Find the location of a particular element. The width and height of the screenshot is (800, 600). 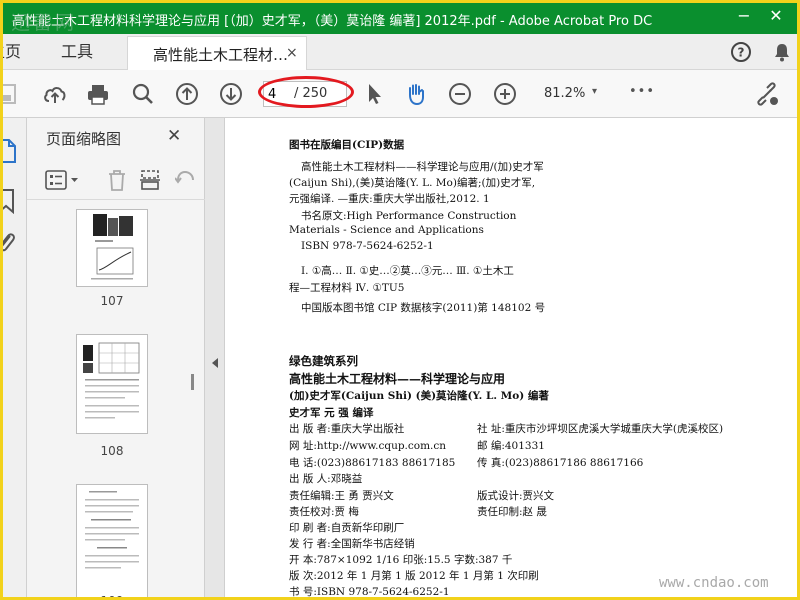

cip-title: 图书在版编目(CIP)数据 is located at coordinates (347, 145).